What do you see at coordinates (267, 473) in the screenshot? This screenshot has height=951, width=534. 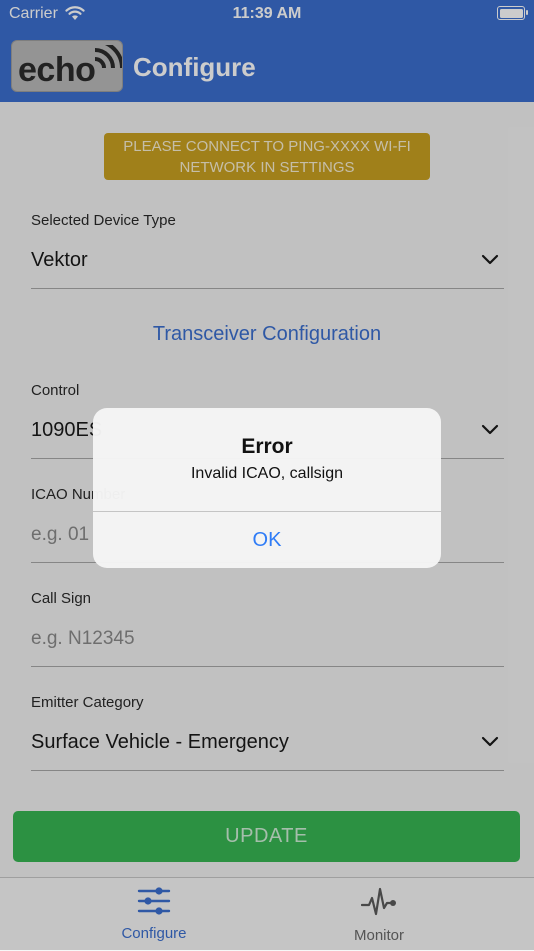 I see `alert-message: Invalid ICAO, callsign` at bounding box center [267, 473].